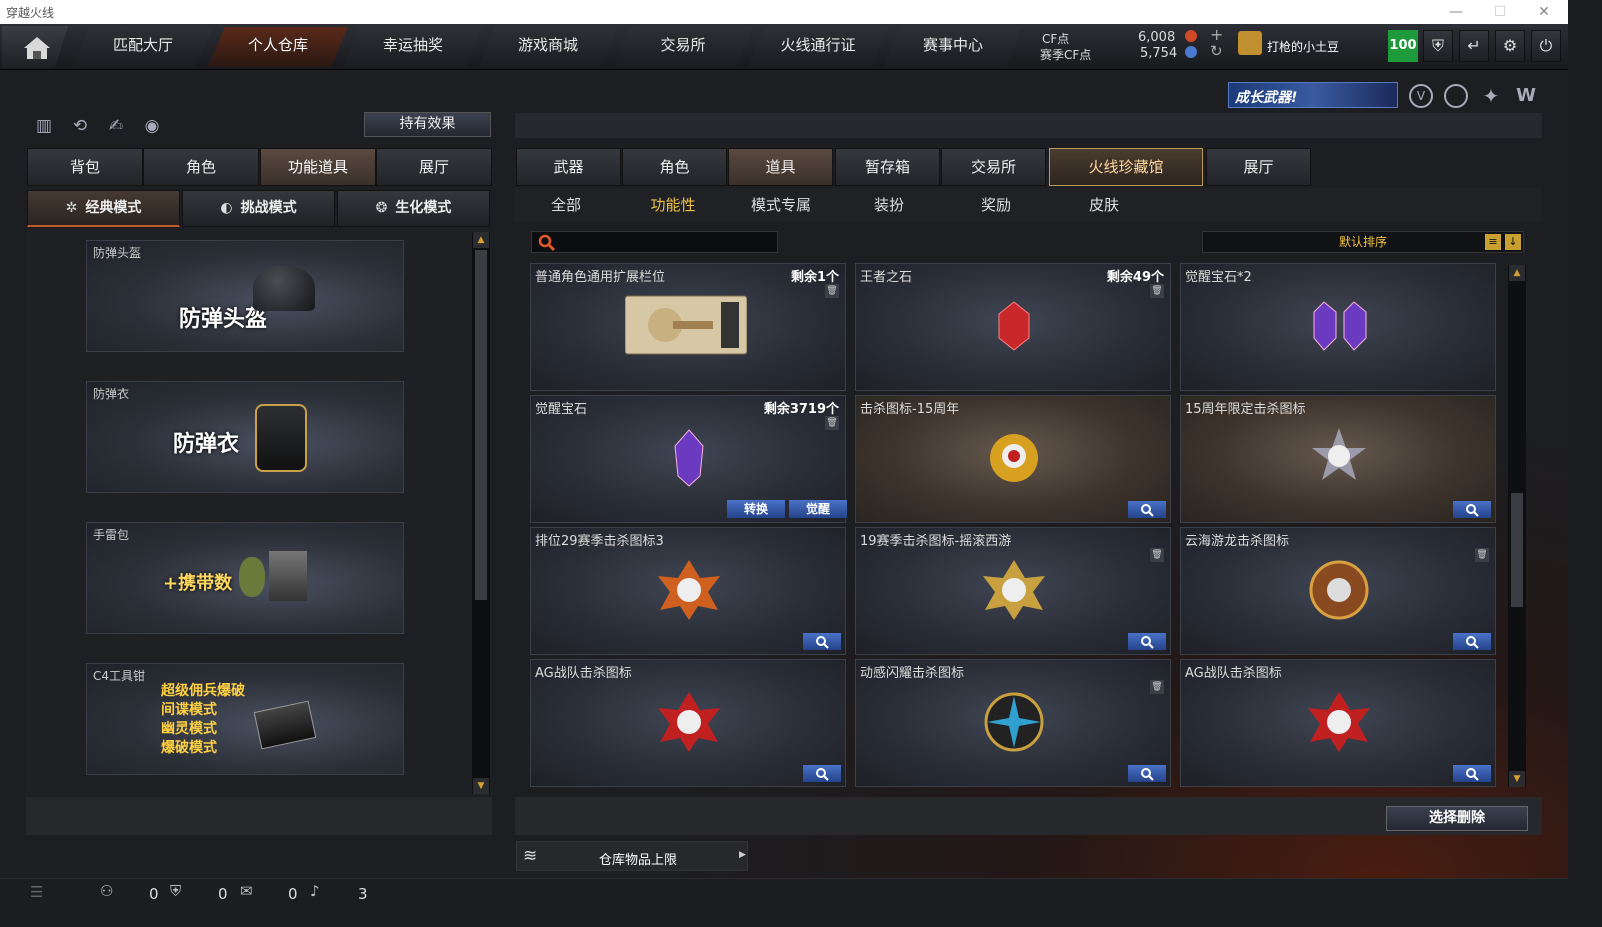 This screenshot has height=927, width=1602. What do you see at coordinates (818, 47) in the screenshot?
I see `nav-tab: 火线通行证` at bounding box center [818, 47].